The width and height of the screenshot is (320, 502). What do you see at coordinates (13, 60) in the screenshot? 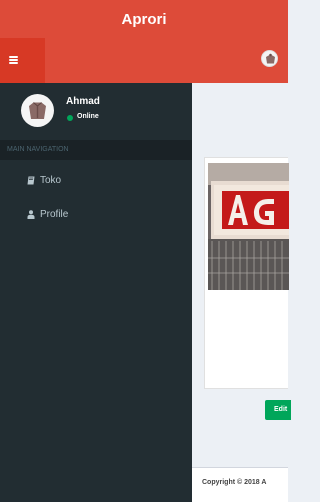
I see `hamburger-icon` at bounding box center [13, 60].